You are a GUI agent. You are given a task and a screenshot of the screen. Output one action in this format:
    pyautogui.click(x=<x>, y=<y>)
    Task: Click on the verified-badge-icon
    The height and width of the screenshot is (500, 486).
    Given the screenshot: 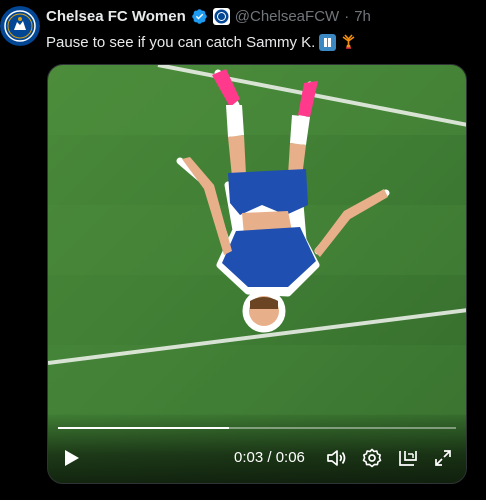 What is the action you would take?
    pyautogui.click(x=199, y=16)
    